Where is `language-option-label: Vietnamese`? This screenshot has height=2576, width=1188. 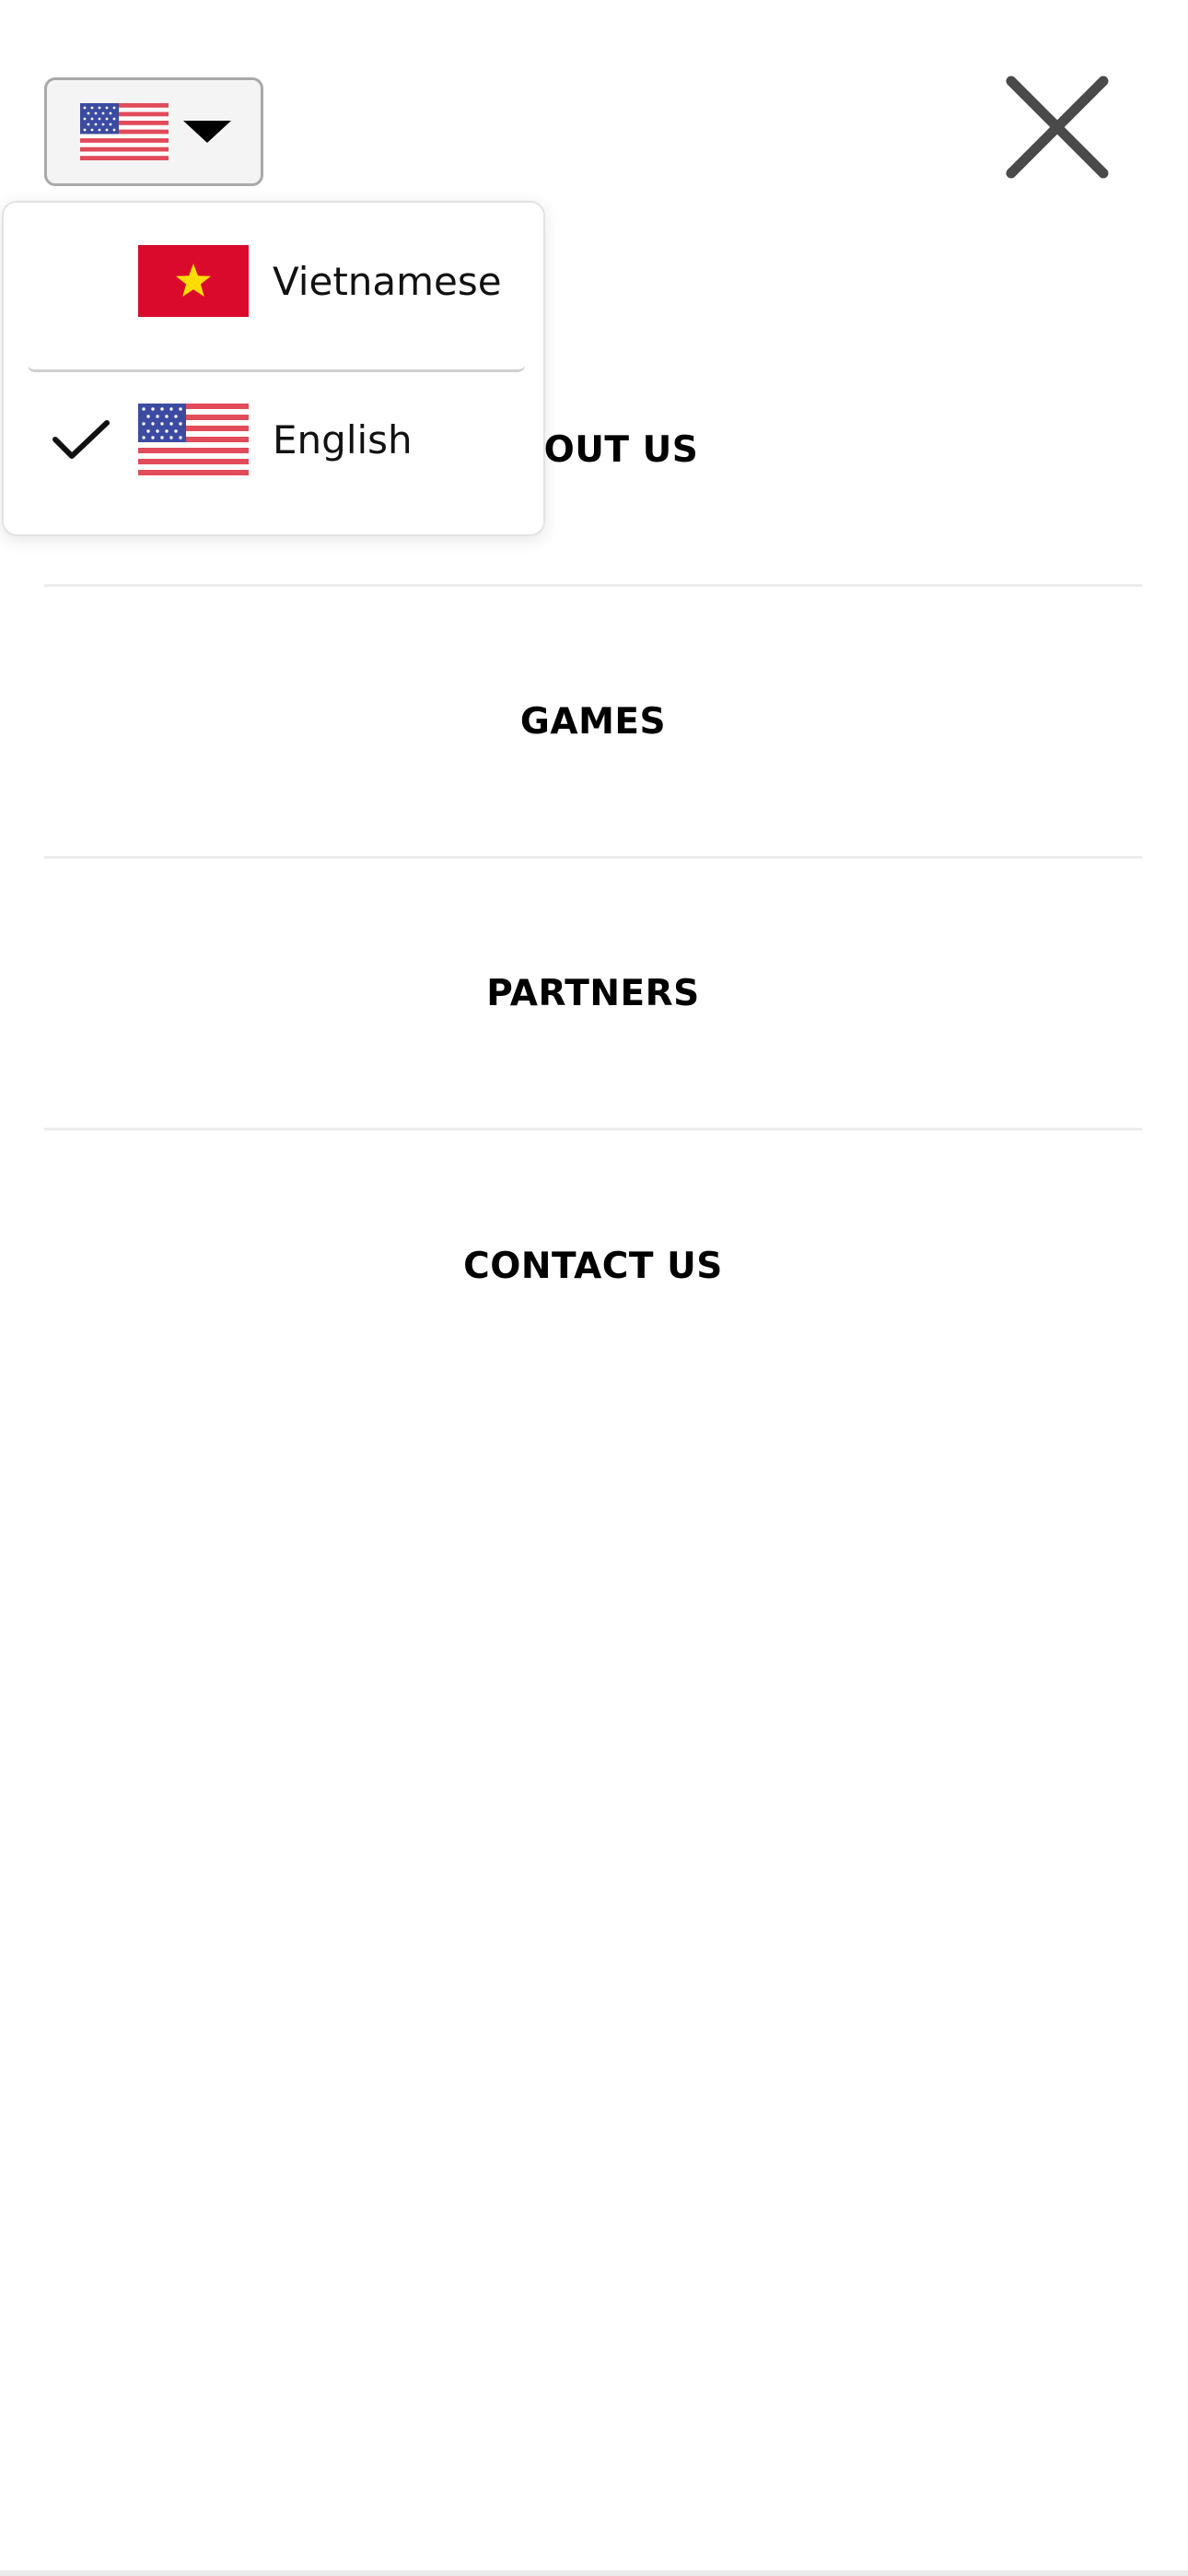 language-option-label: Vietnamese is located at coordinates (387, 281).